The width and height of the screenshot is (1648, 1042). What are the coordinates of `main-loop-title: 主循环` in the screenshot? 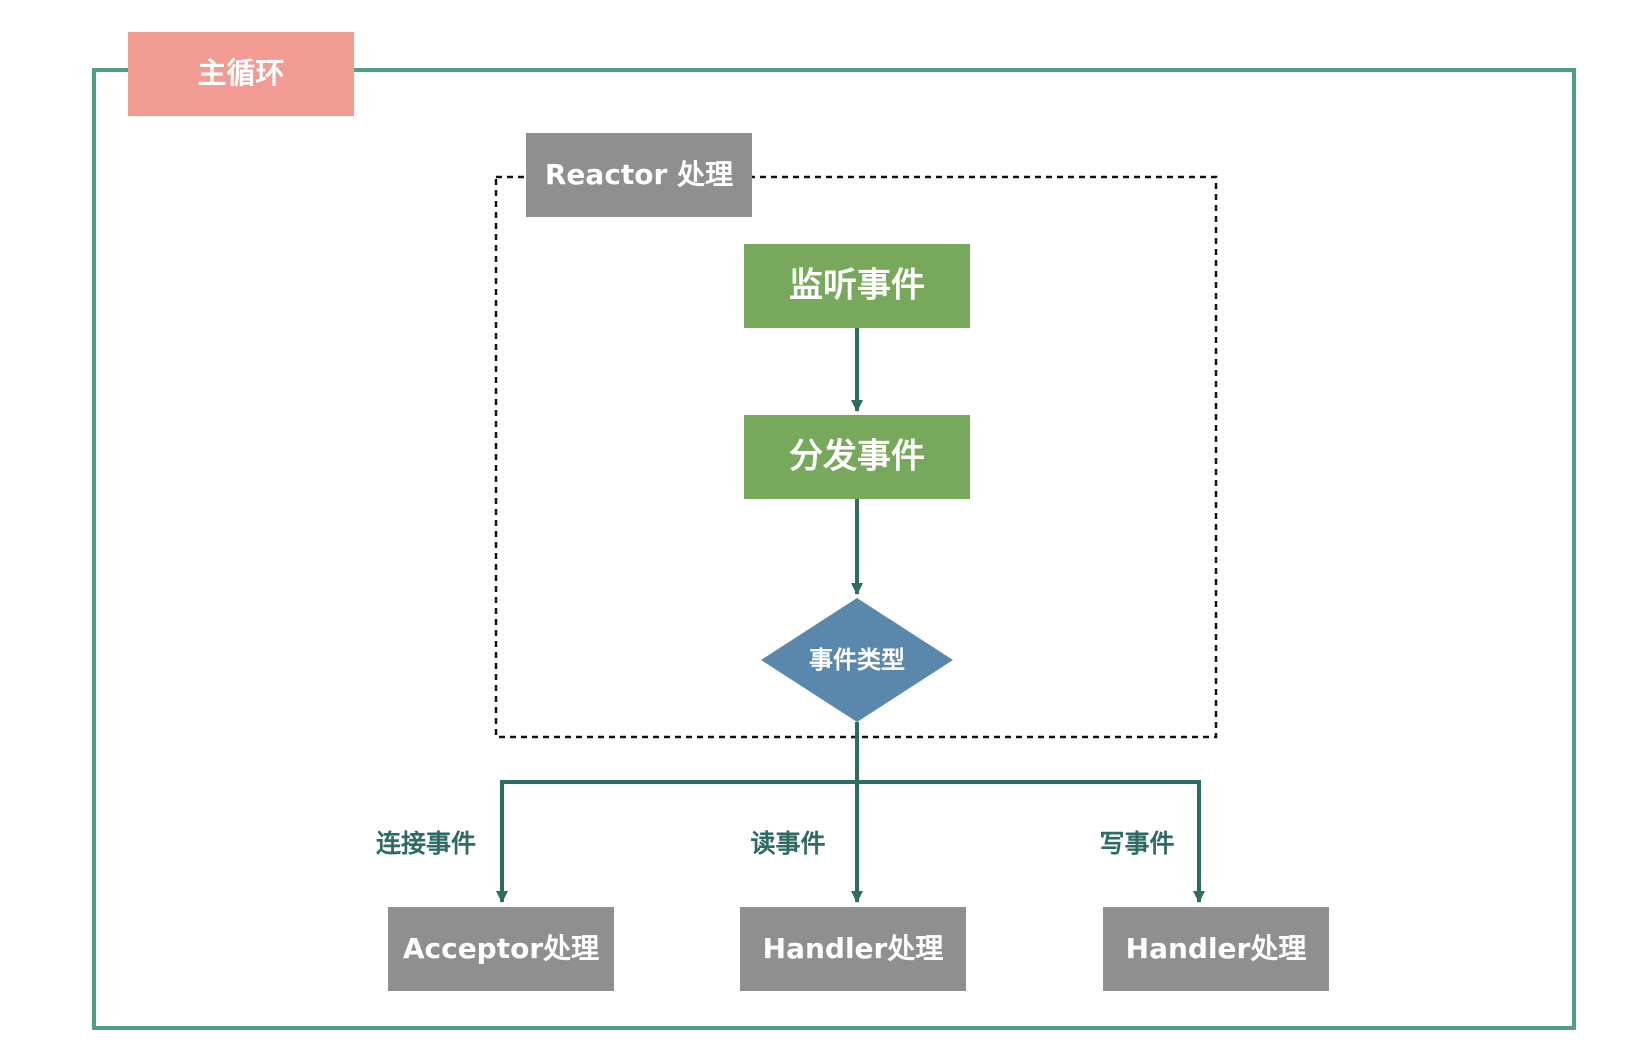 It's located at (240, 73).